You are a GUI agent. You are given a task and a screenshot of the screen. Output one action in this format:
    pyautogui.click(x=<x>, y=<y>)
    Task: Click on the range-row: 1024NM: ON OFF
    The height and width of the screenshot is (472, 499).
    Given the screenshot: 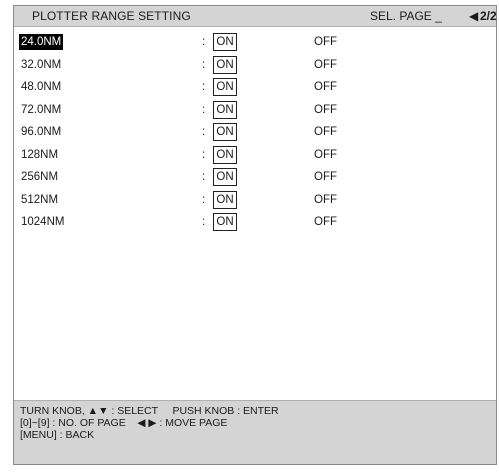 What is the action you would take?
    pyautogui.click(x=255, y=225)
    